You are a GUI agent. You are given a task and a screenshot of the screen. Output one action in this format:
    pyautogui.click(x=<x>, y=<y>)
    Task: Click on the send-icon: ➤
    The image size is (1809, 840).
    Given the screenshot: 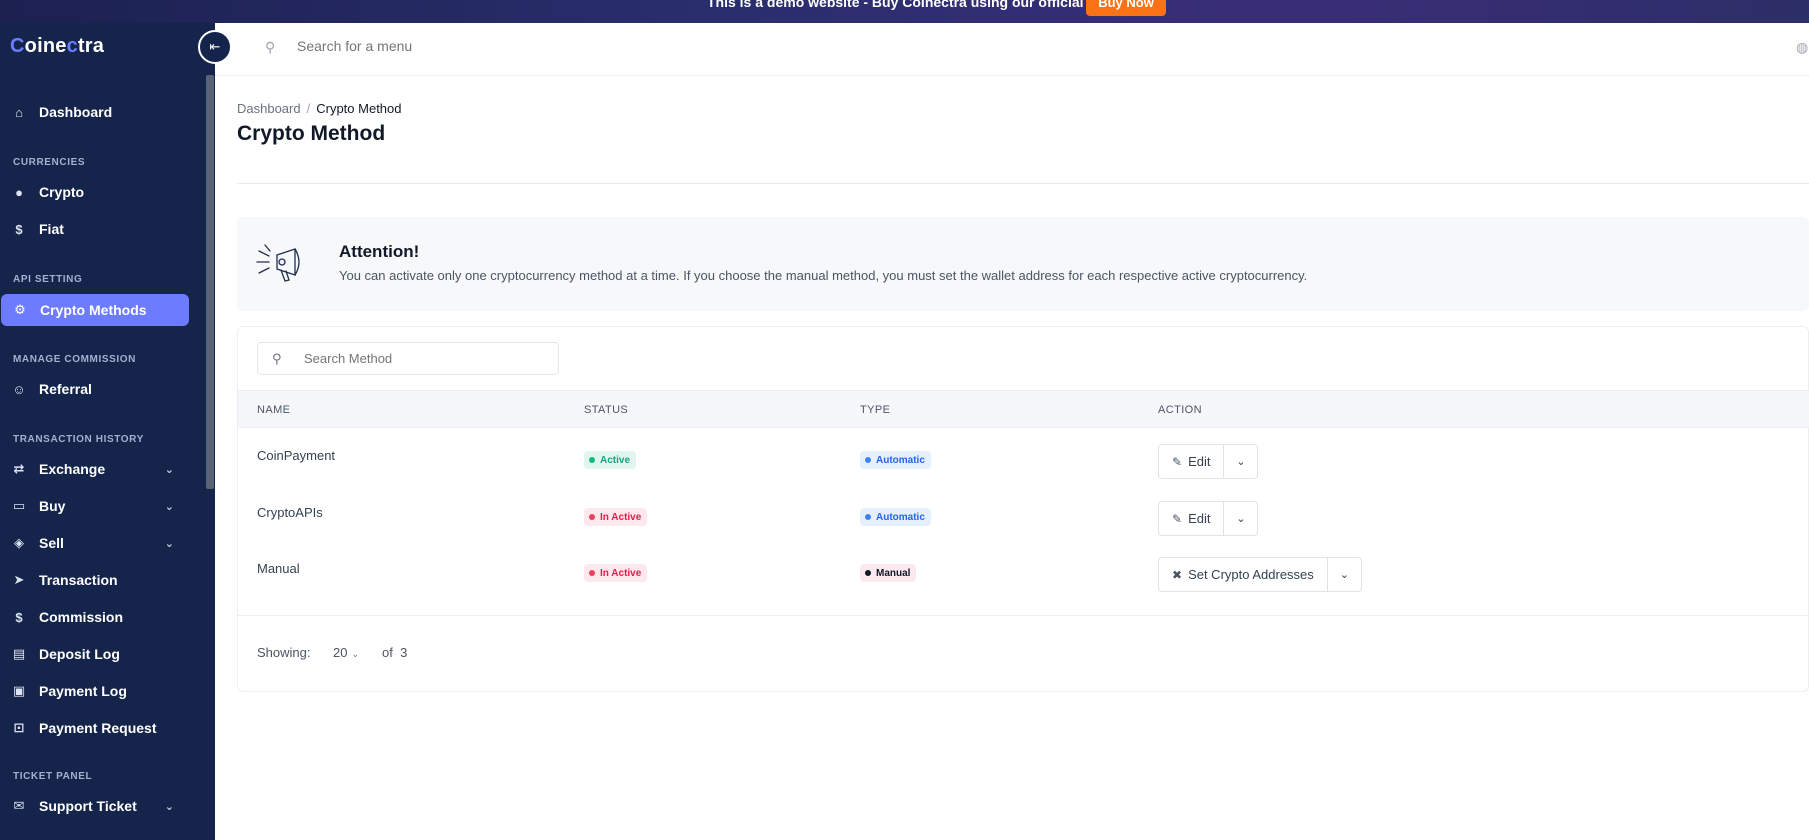 What is the action you would take?
    pyautogui.click(x=19, y=579)
    